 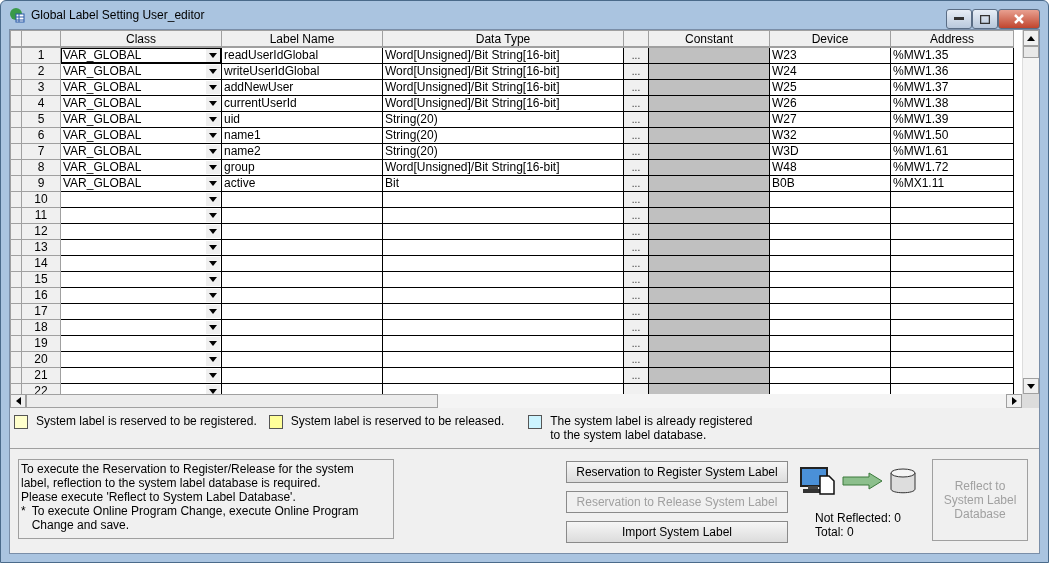 What do you see at coordinates (857, 518) in the screenshot?
I see `status-text: Not Reflected: 0` at bounding box center [857, 518].